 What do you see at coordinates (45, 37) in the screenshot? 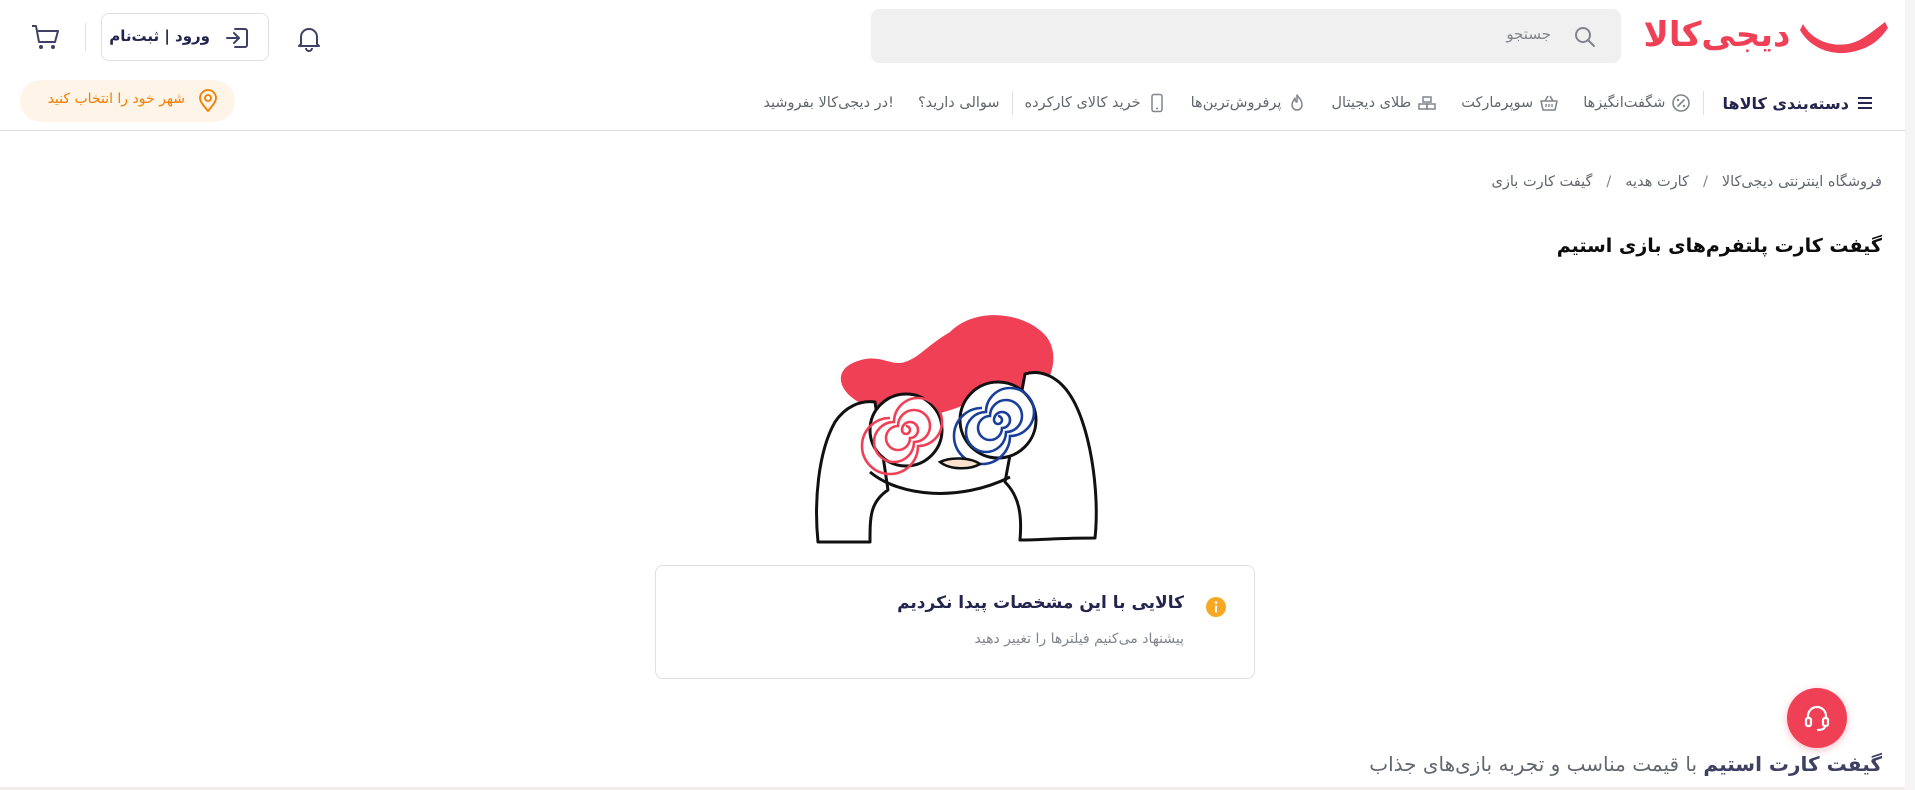
I see `cart-icon` at bounding box center [45, 37].